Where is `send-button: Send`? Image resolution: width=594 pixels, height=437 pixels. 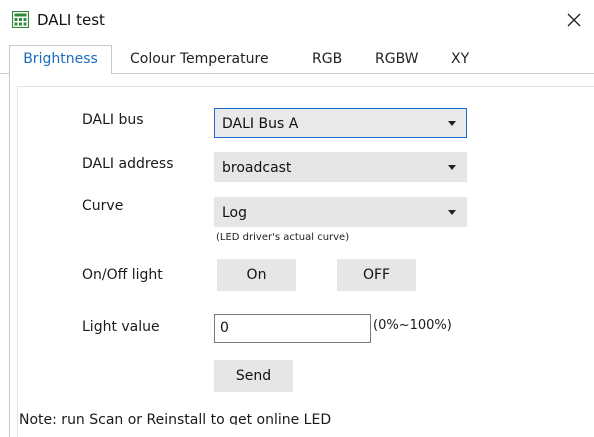
send-button: Send is located at coordinates (253, 376).